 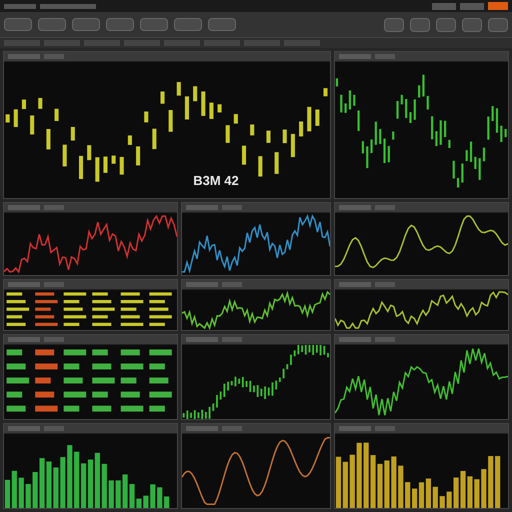 I want to click on price-label: B3M 42, so click(x=216, y=181).